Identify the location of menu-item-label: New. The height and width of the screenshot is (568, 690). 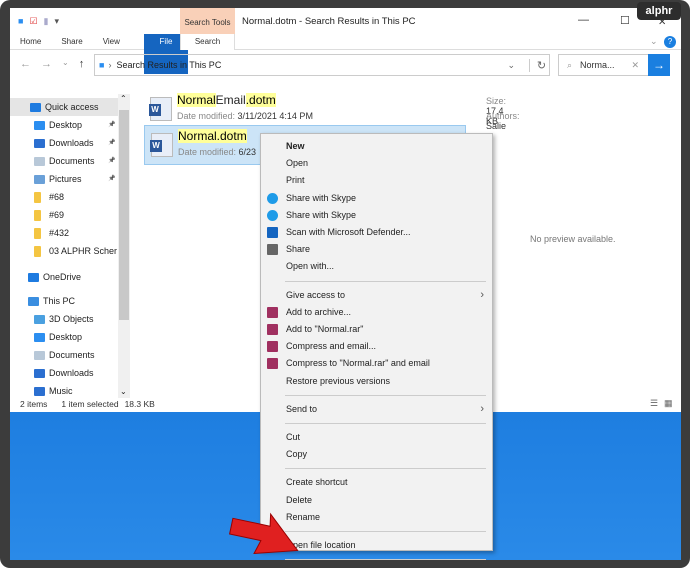
(295, 146).